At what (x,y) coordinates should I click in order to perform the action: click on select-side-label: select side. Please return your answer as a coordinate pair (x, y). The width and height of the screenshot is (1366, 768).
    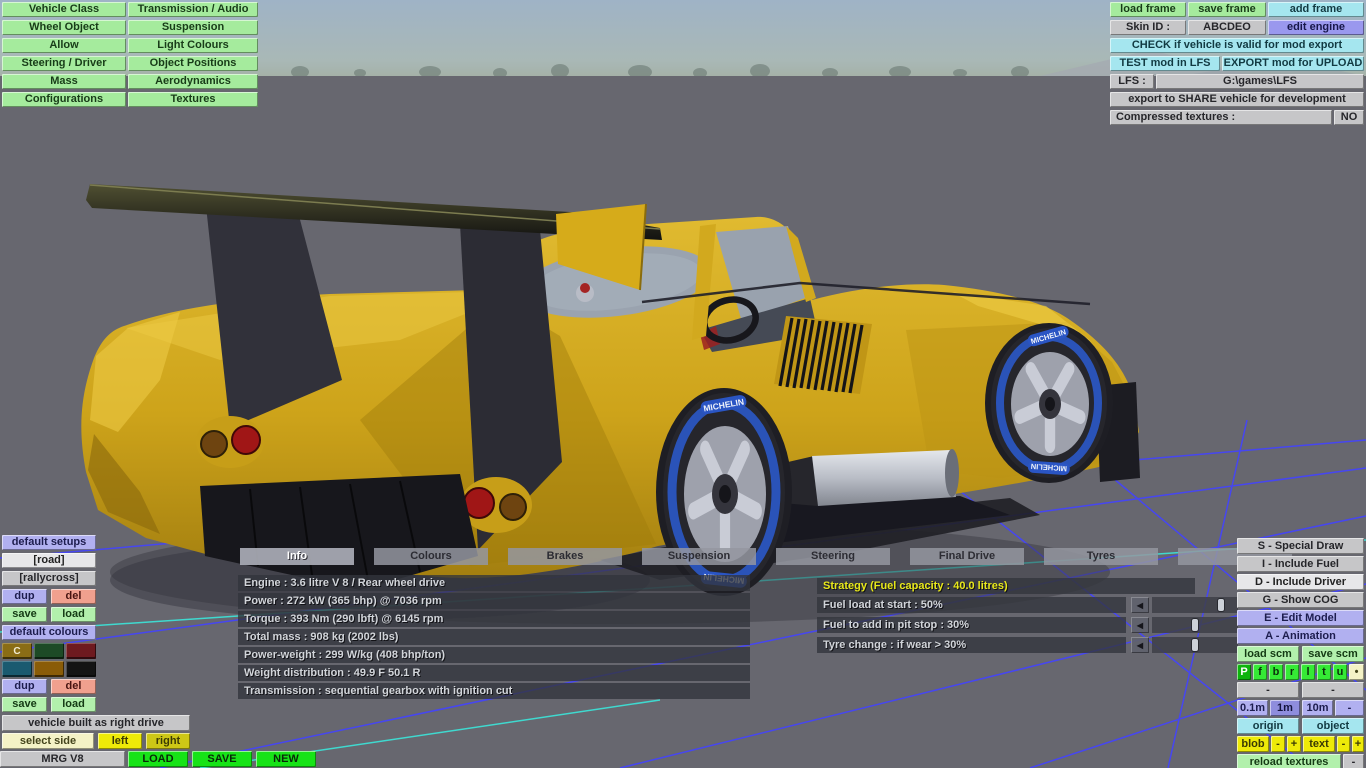
    Looking at the image, I should click on (48, 741).